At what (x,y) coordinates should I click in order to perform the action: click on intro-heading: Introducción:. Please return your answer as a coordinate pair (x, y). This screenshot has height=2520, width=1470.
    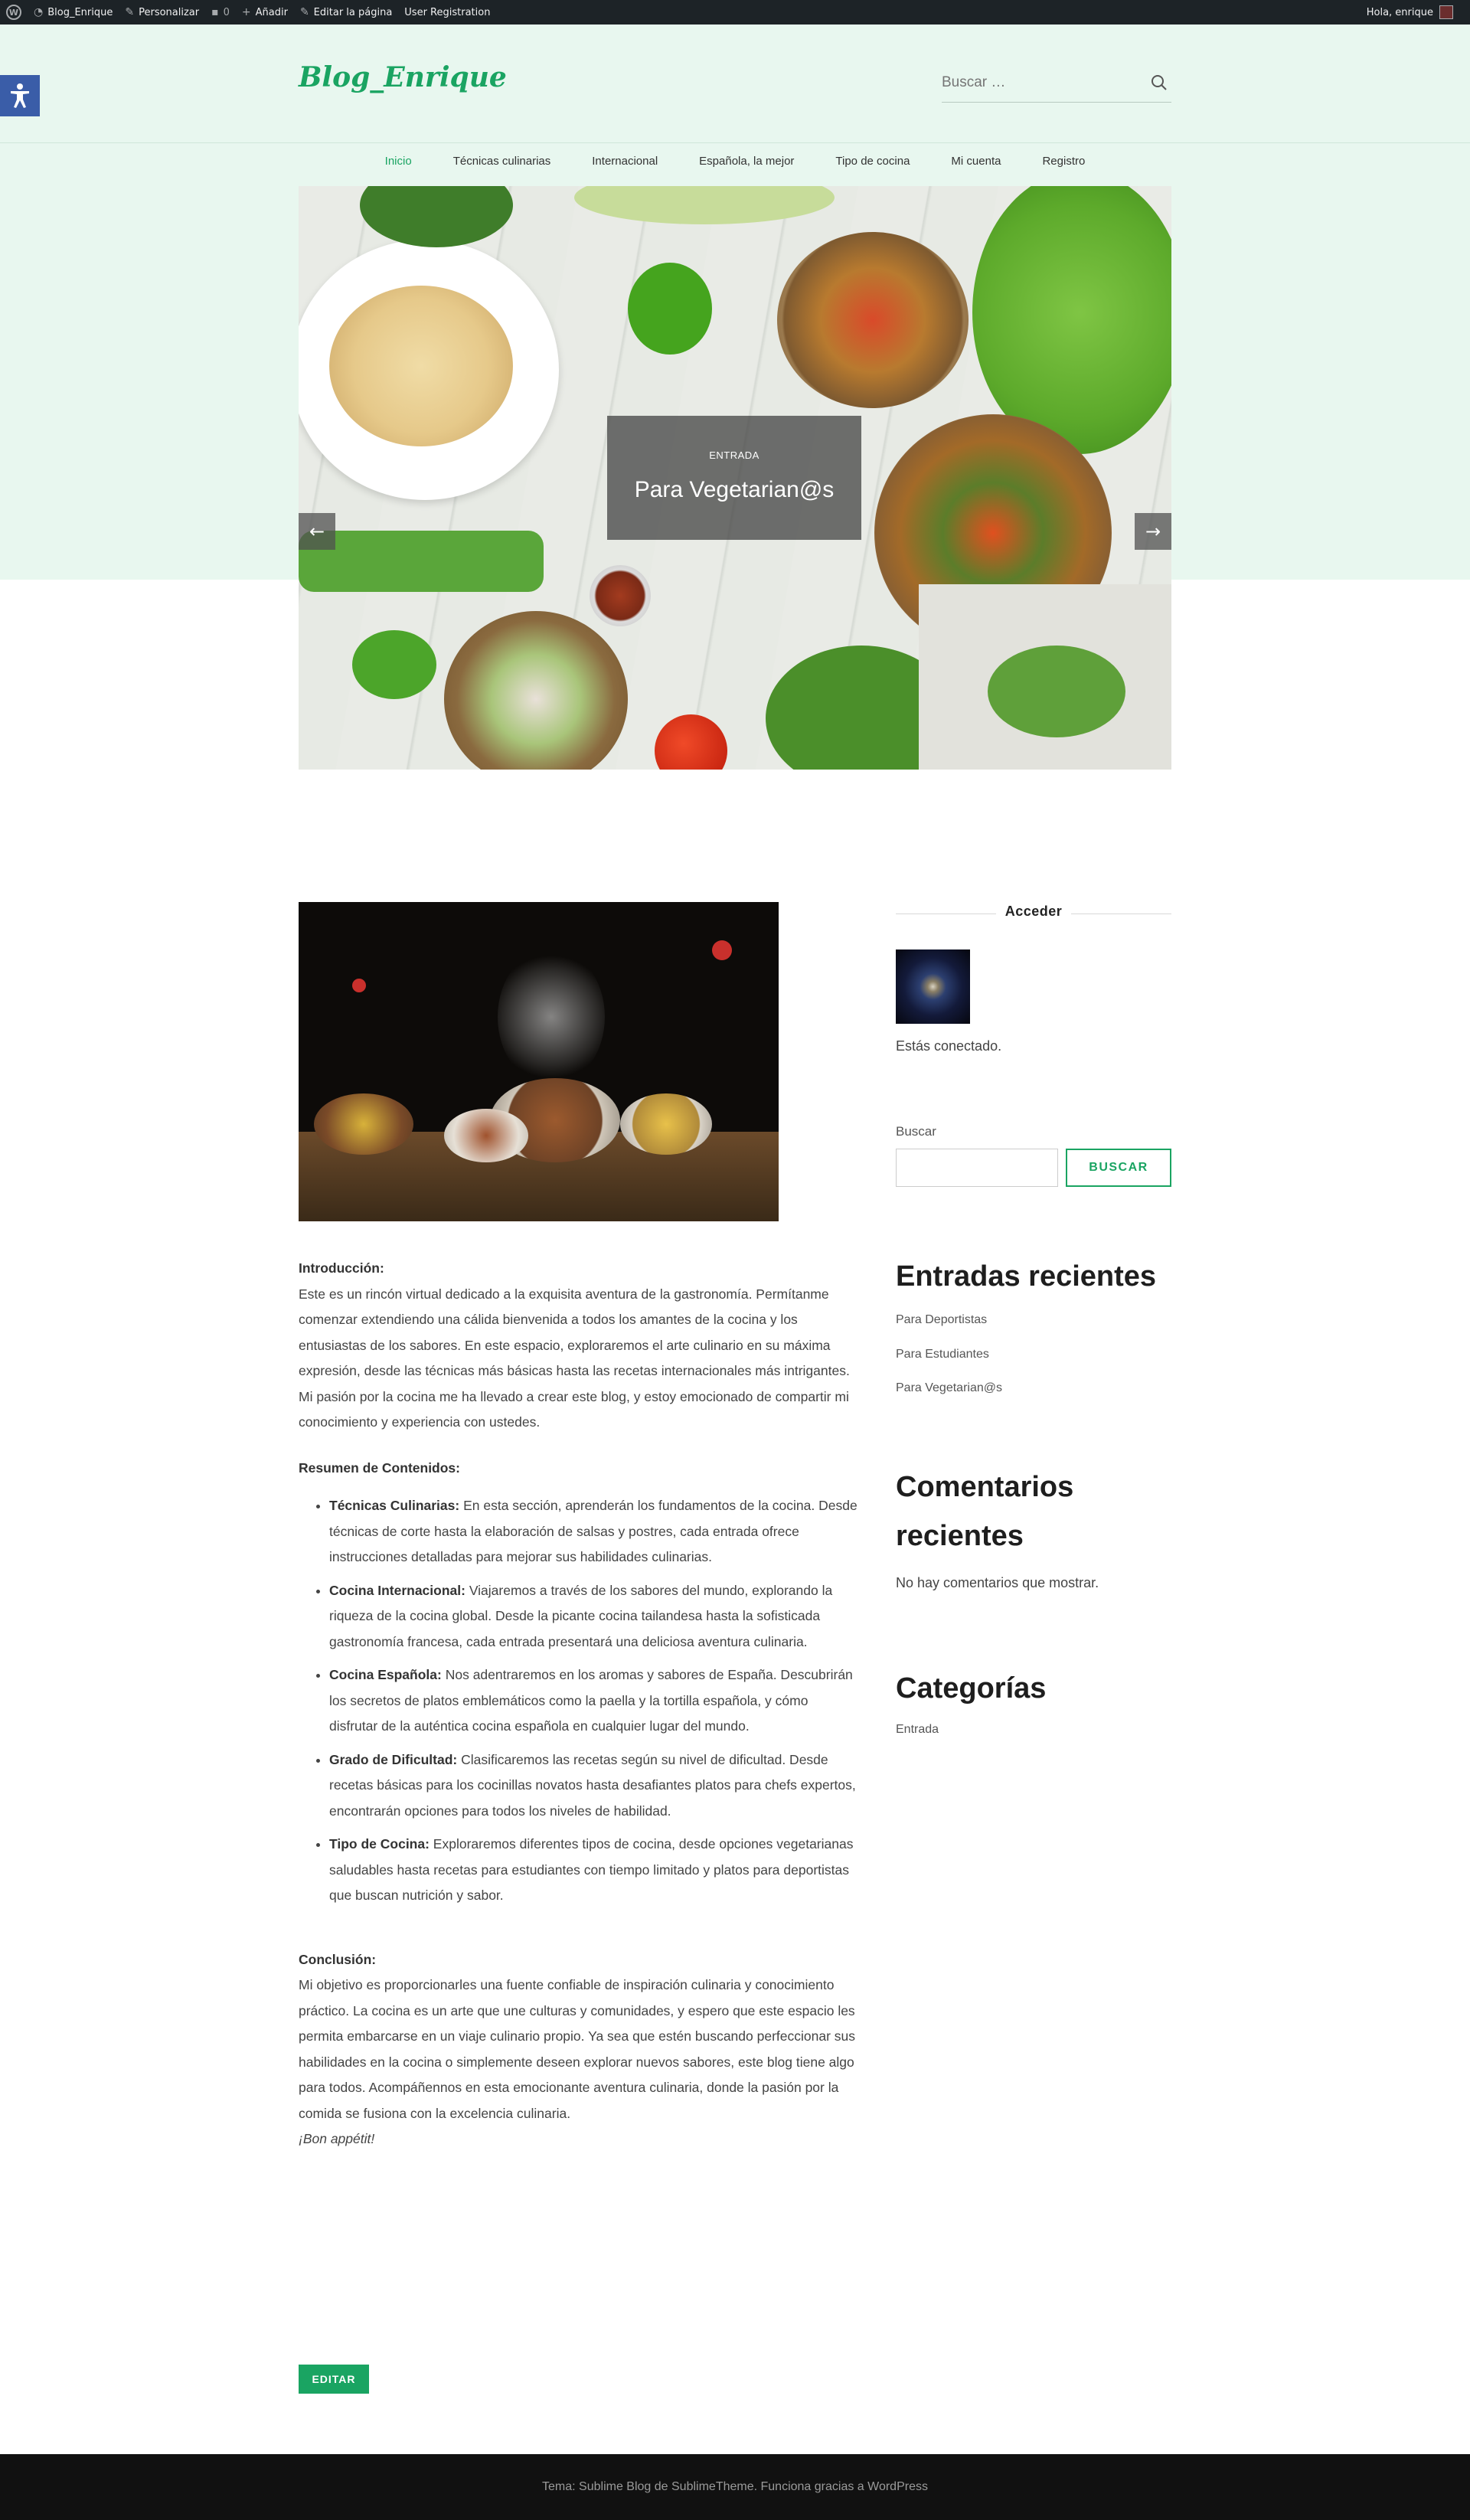
    Looking at the image, I should click on (341, 1268).